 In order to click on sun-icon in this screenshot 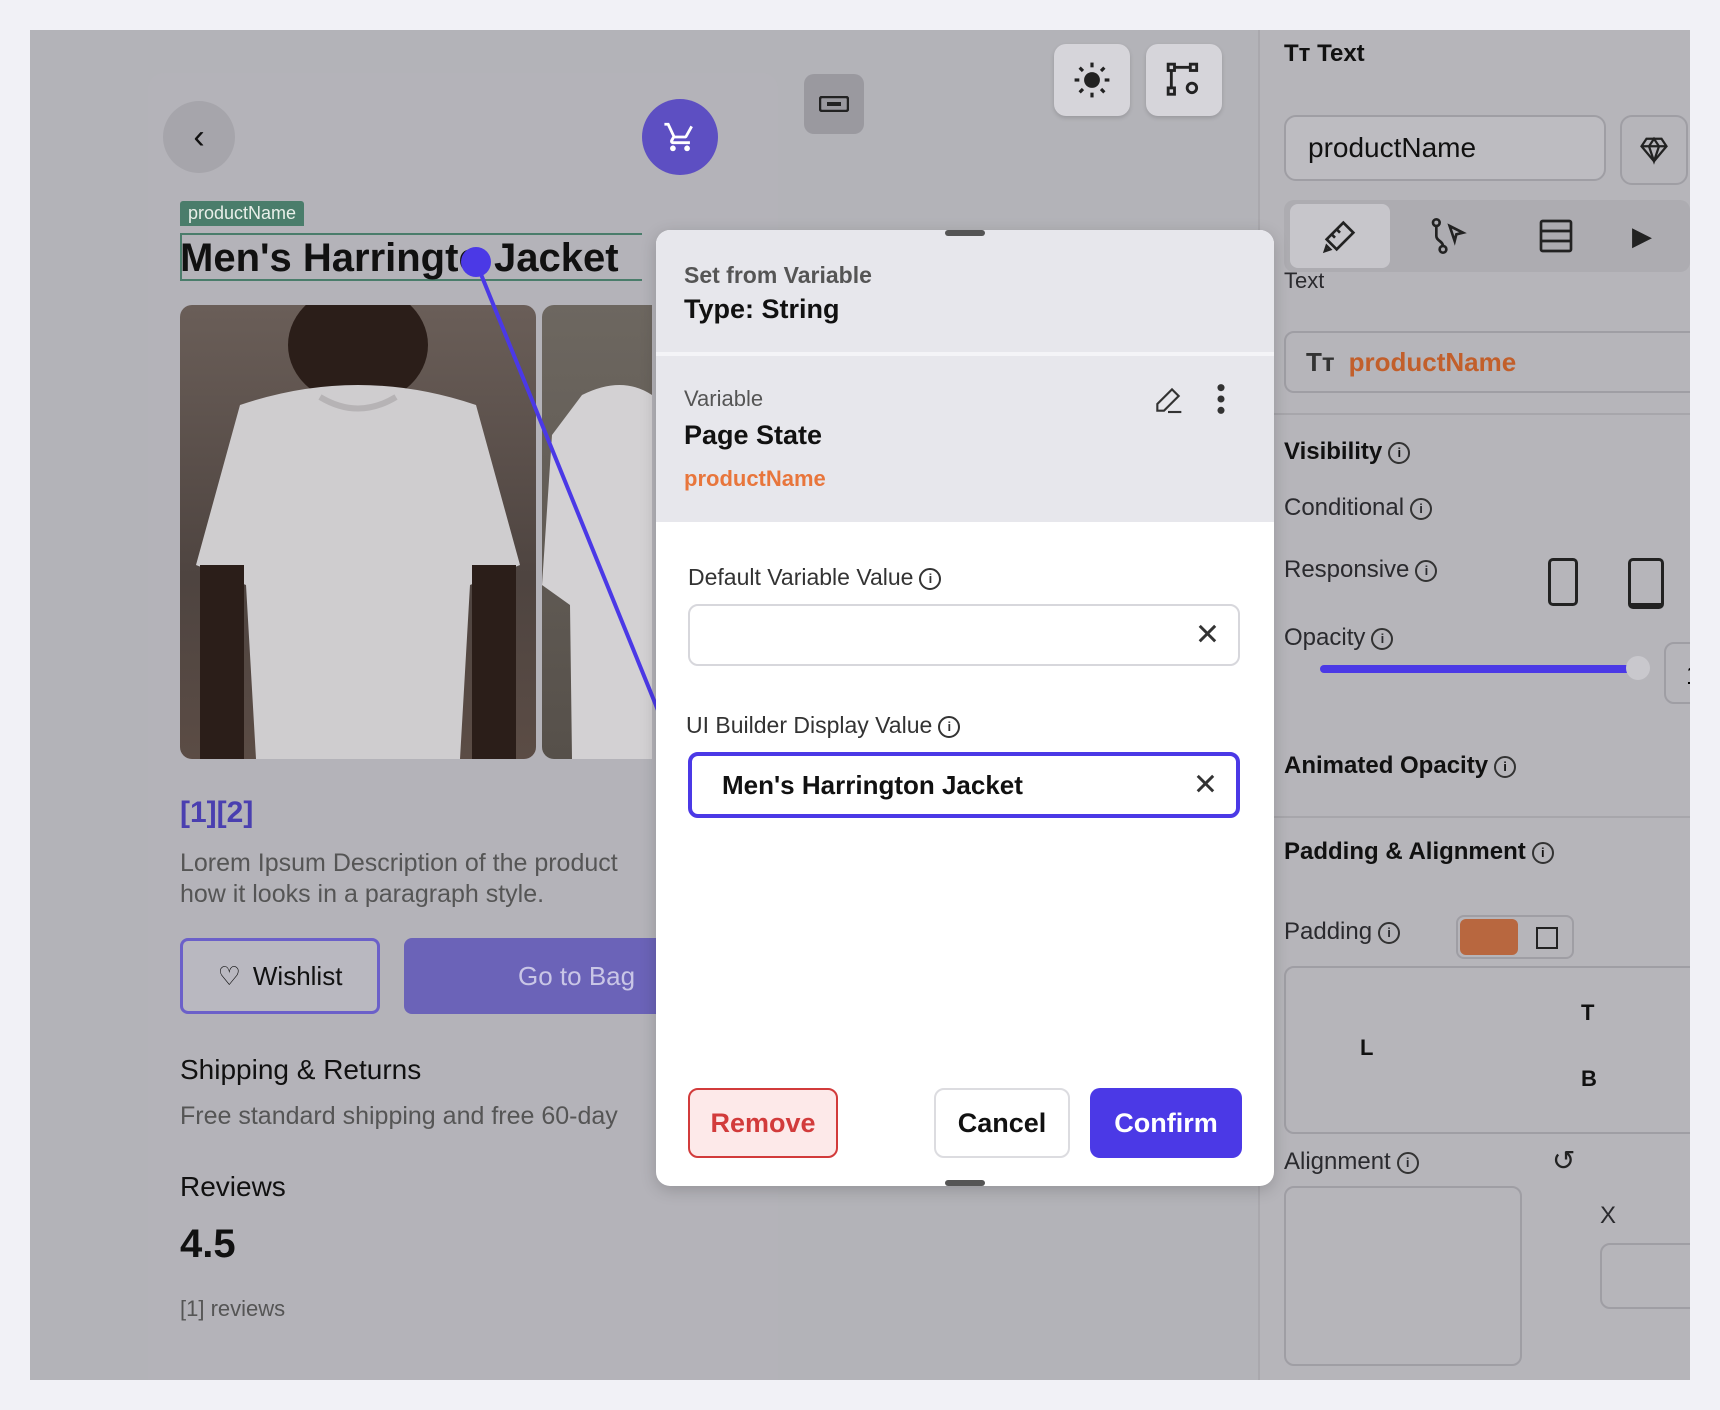, I will do `click(1092, 80)`.